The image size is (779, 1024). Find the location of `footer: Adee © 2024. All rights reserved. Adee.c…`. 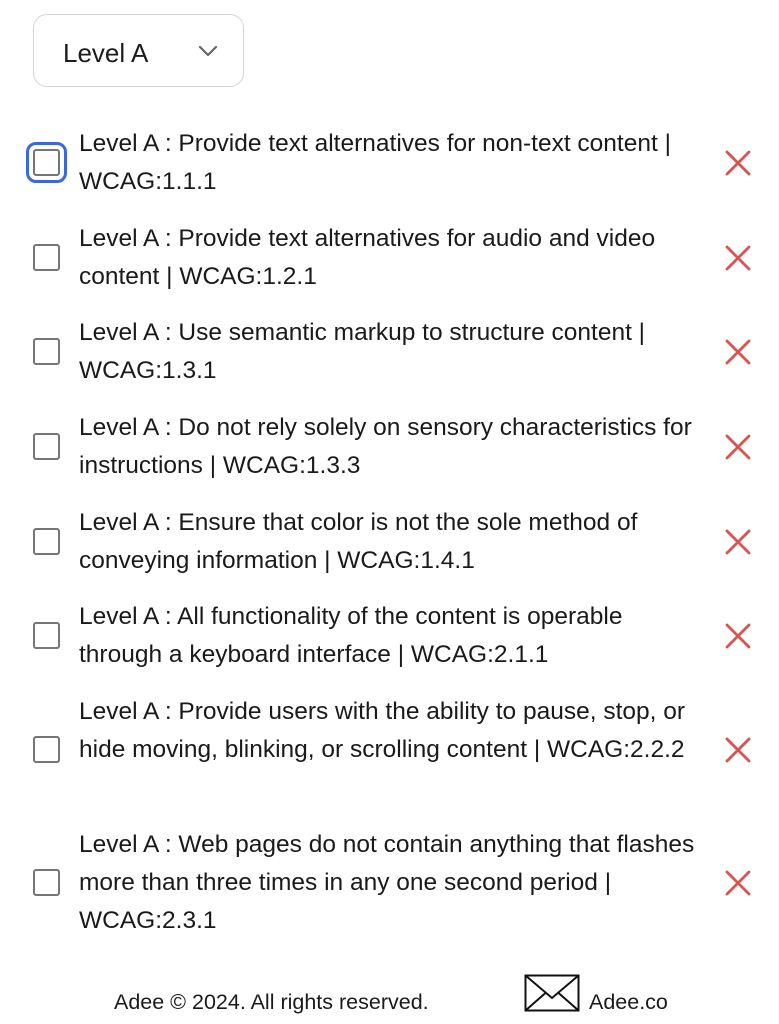

footer: Adee © 2024. All rights reserved. Adee.c… is located at coordinates (389, 997).